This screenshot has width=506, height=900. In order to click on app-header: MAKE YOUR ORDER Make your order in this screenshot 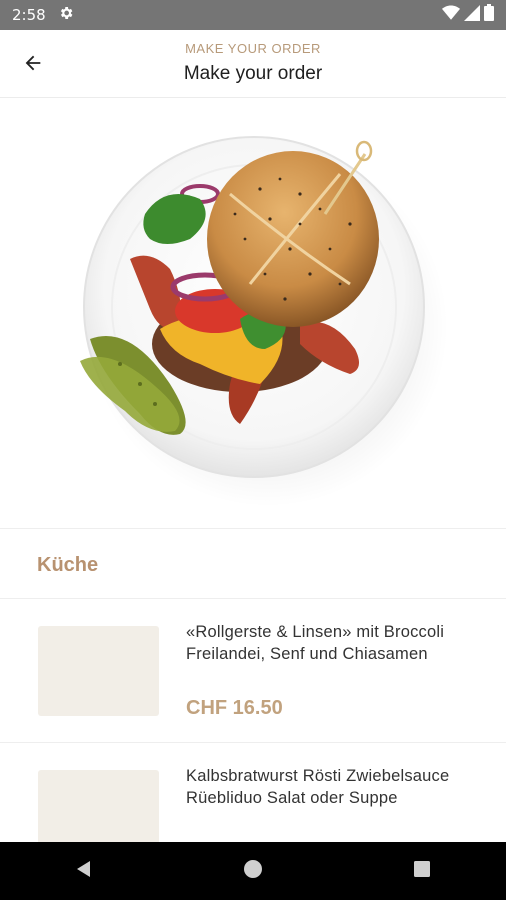, I will do `click(253, 64)`.